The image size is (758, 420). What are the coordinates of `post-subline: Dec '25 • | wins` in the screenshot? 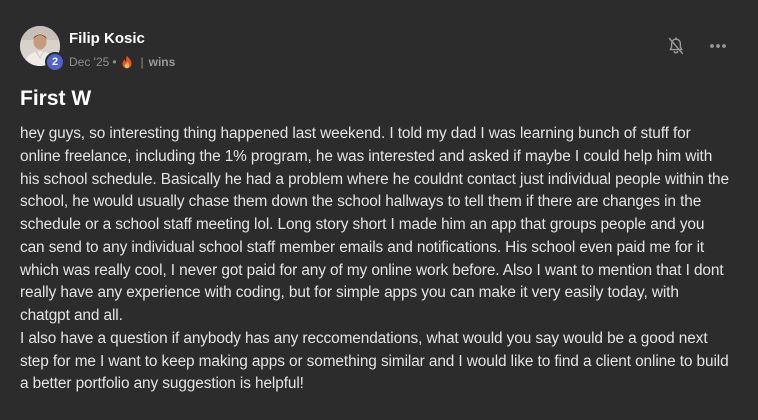 It's located at (122, 62).